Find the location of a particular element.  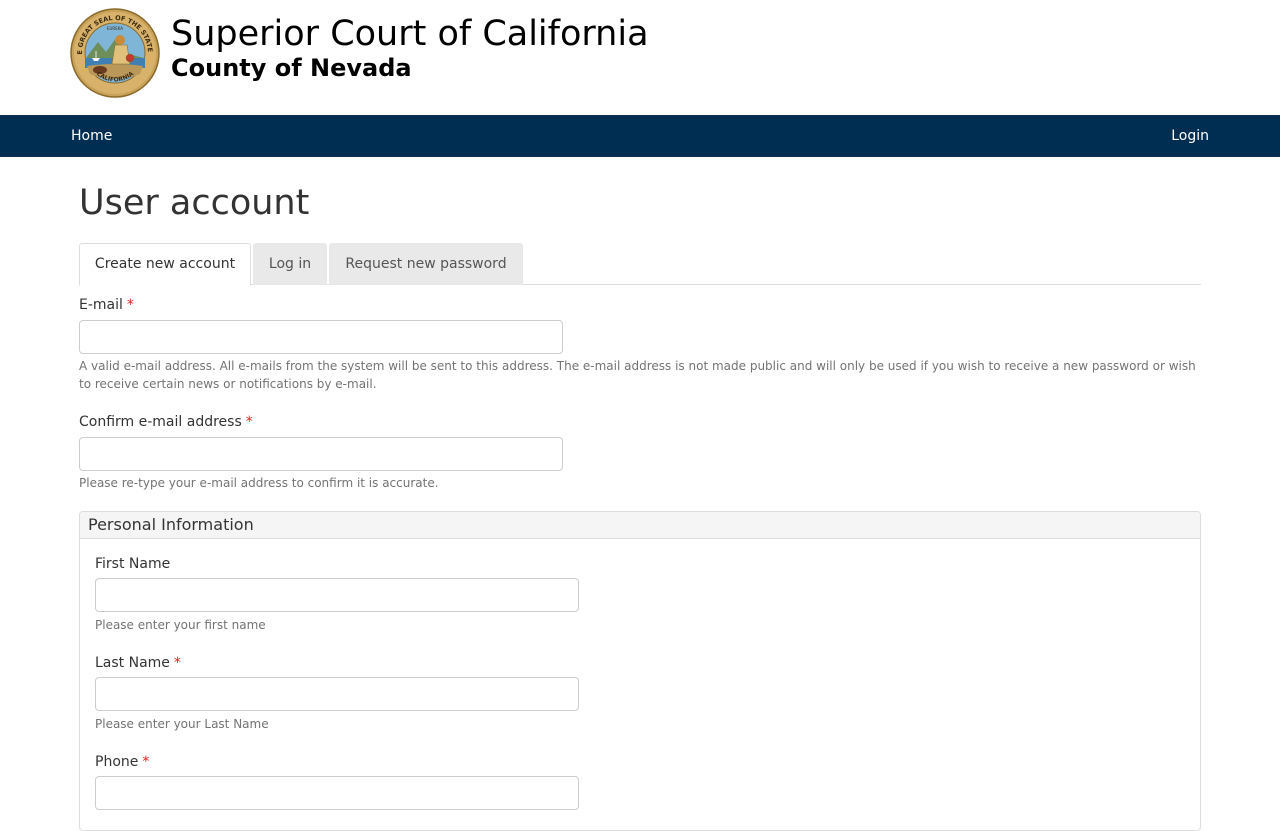

site-slogan: County of Nevada is located at coordinates (291, 68).